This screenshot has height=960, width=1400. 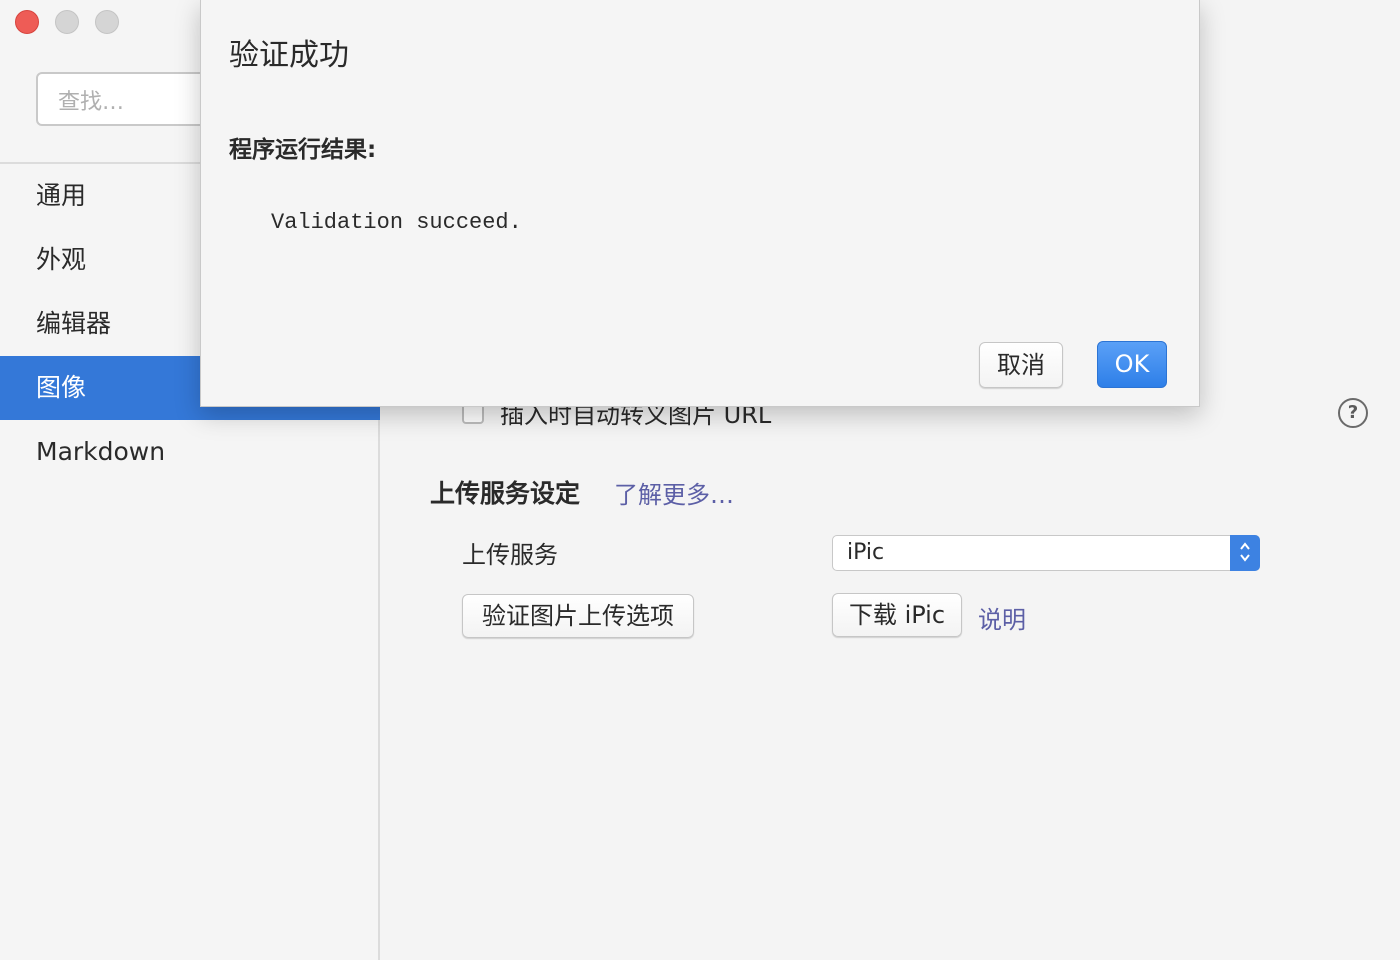 I want to click on sidebar-item-markdown: Markdown, so click(x=190, y=452).